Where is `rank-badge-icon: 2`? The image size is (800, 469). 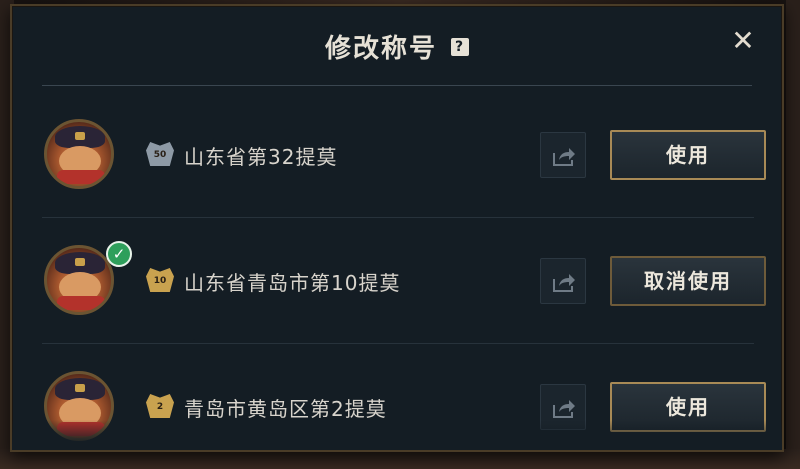 rank-badge-icon: 2 is located at coordinates (160, 406).